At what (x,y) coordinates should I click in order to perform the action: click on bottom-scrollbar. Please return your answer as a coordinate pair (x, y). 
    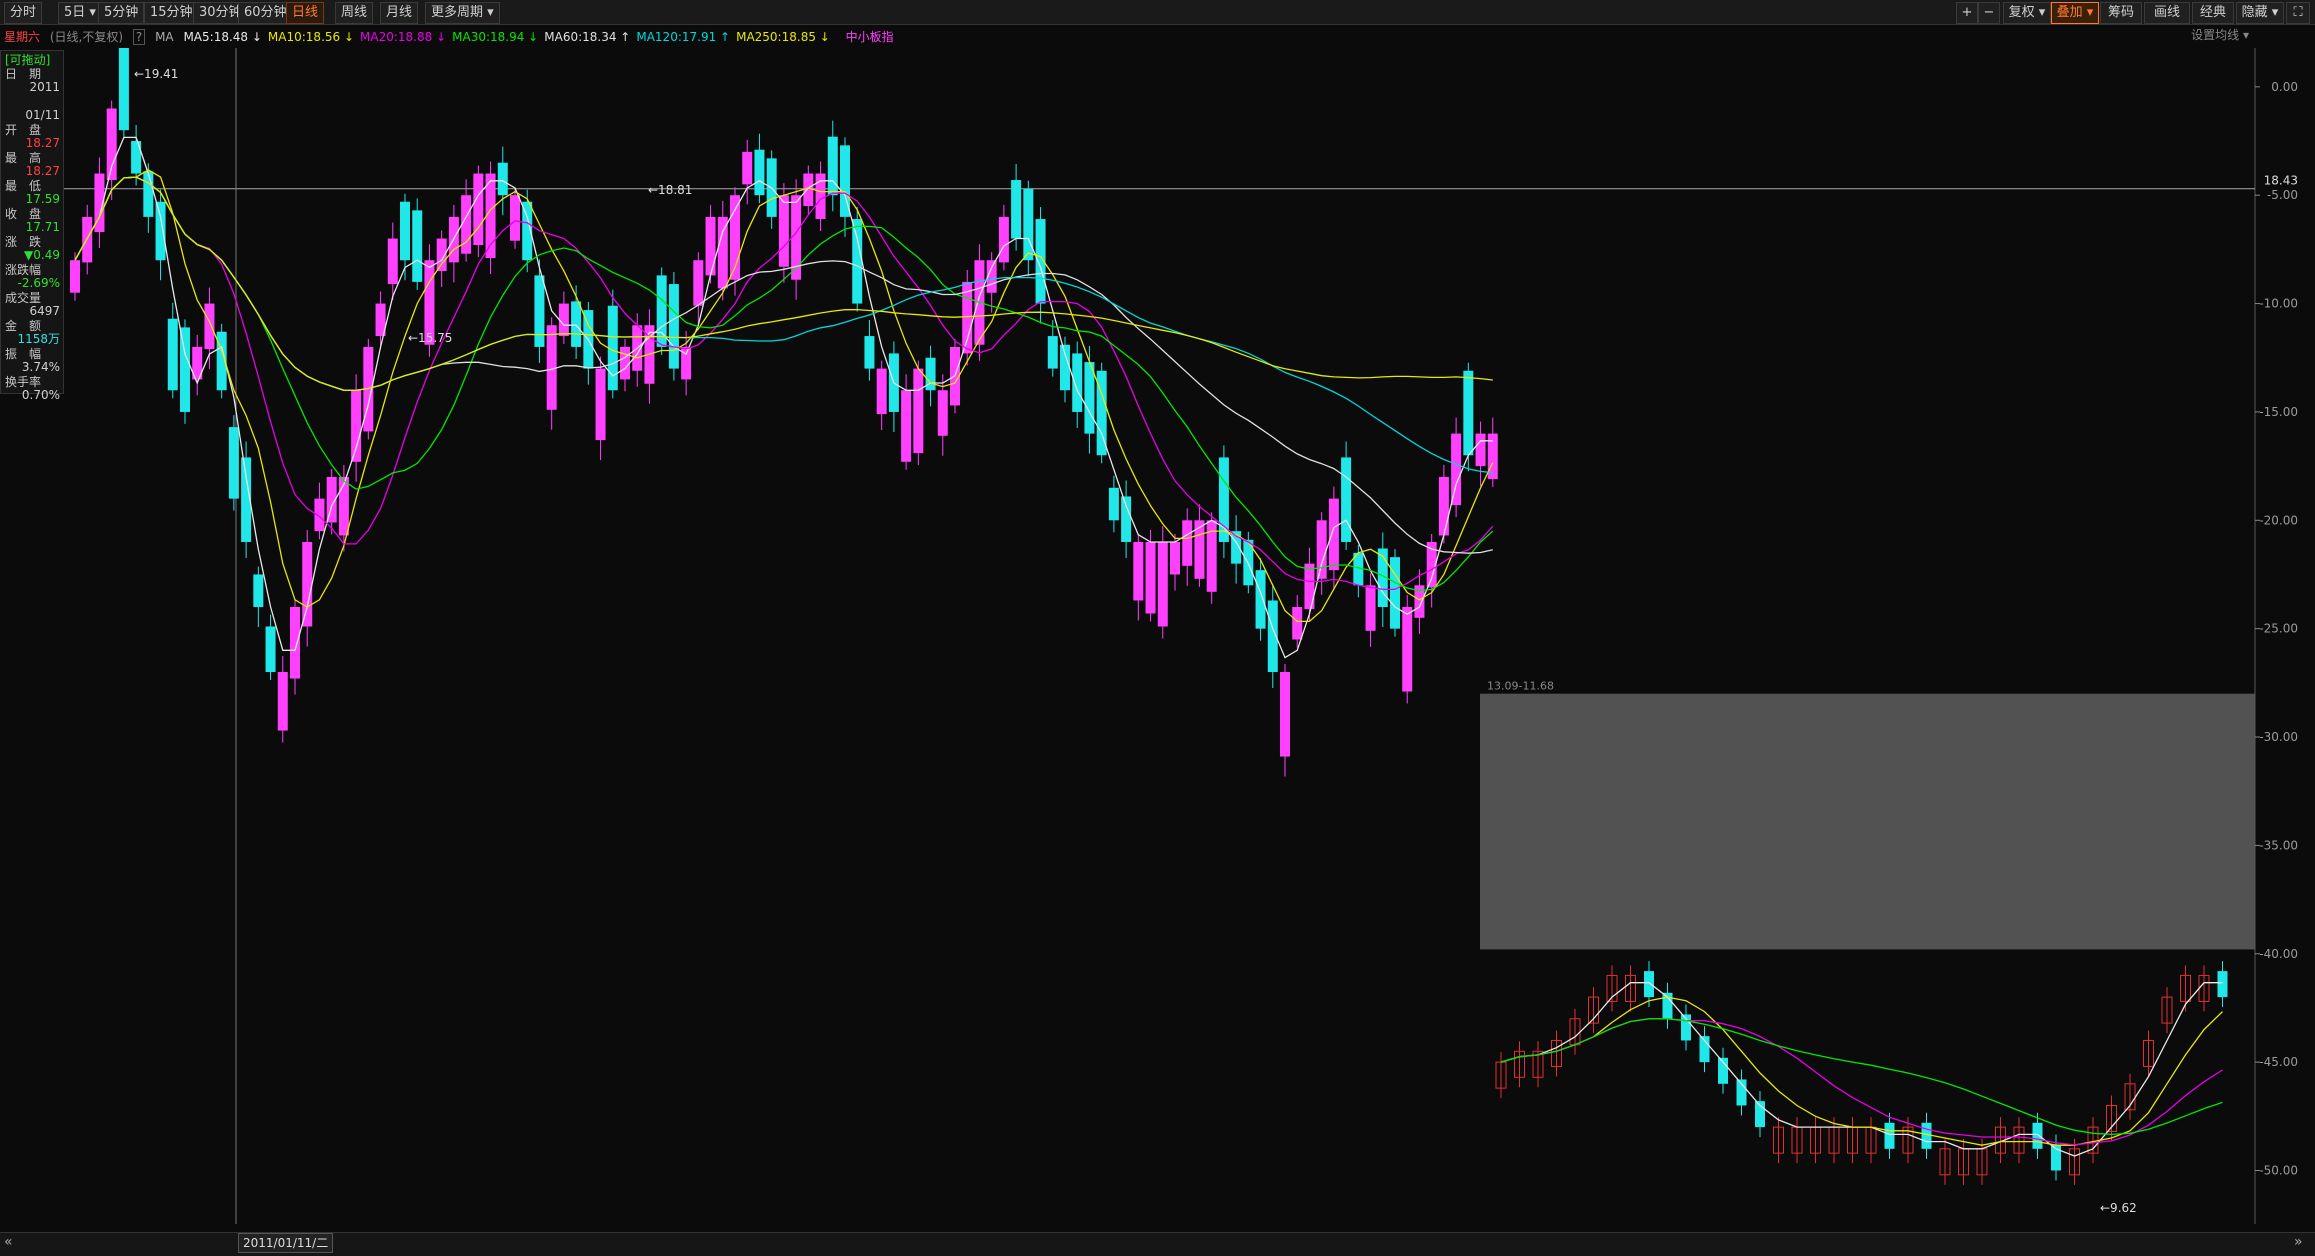
    Looking at the image, I should click on (1157, 1244).